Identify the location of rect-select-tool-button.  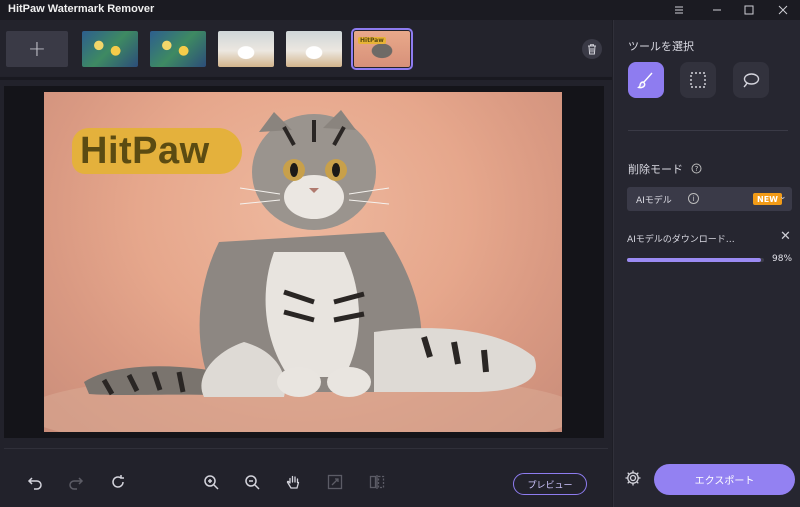
(698, 80).